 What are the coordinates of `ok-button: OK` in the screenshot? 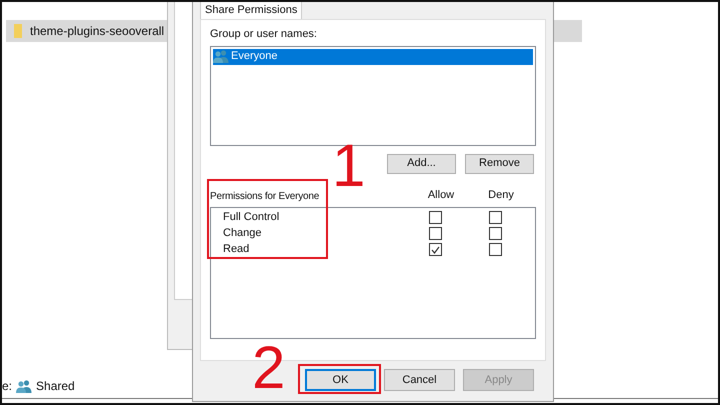 It's located at (340, 380).